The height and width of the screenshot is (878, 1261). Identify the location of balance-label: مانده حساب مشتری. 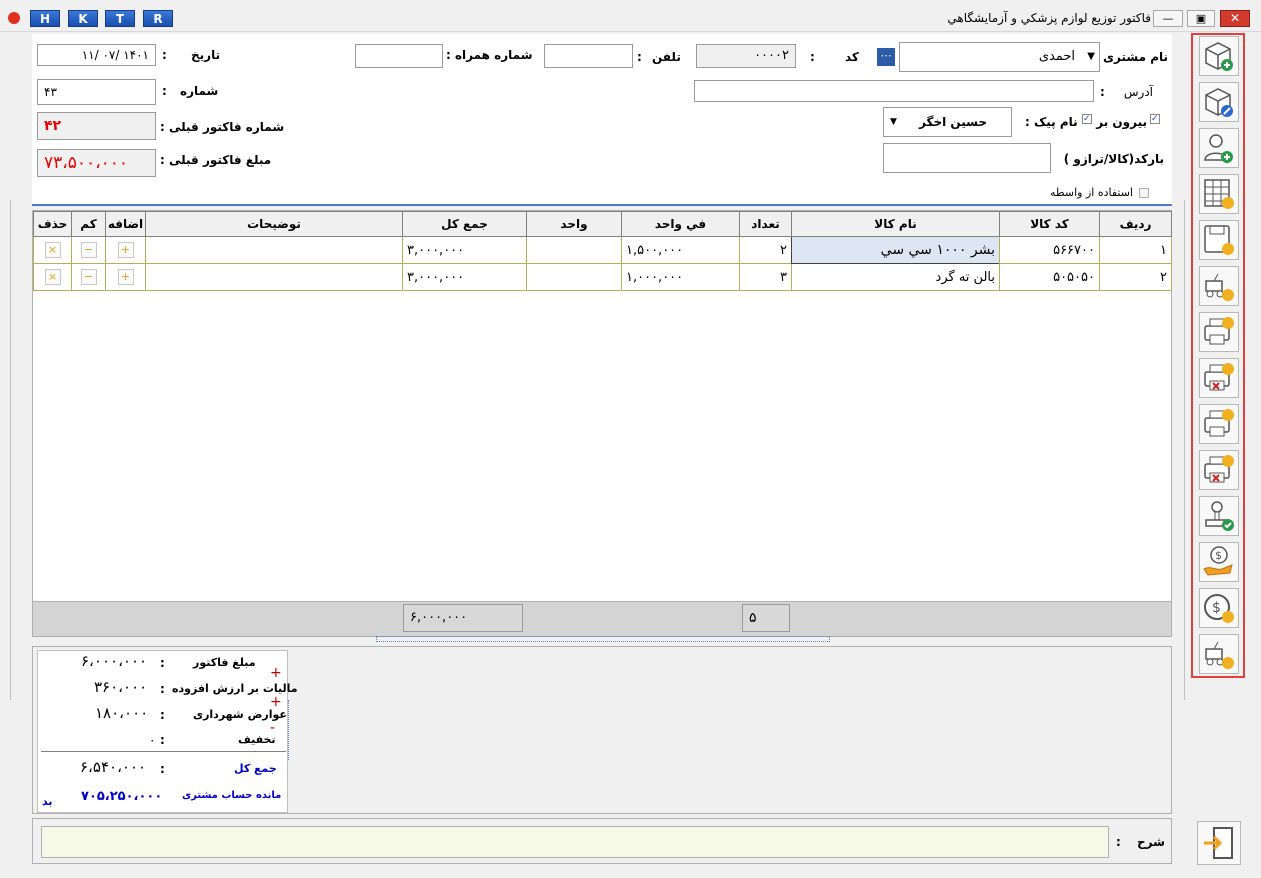
(232, 795).